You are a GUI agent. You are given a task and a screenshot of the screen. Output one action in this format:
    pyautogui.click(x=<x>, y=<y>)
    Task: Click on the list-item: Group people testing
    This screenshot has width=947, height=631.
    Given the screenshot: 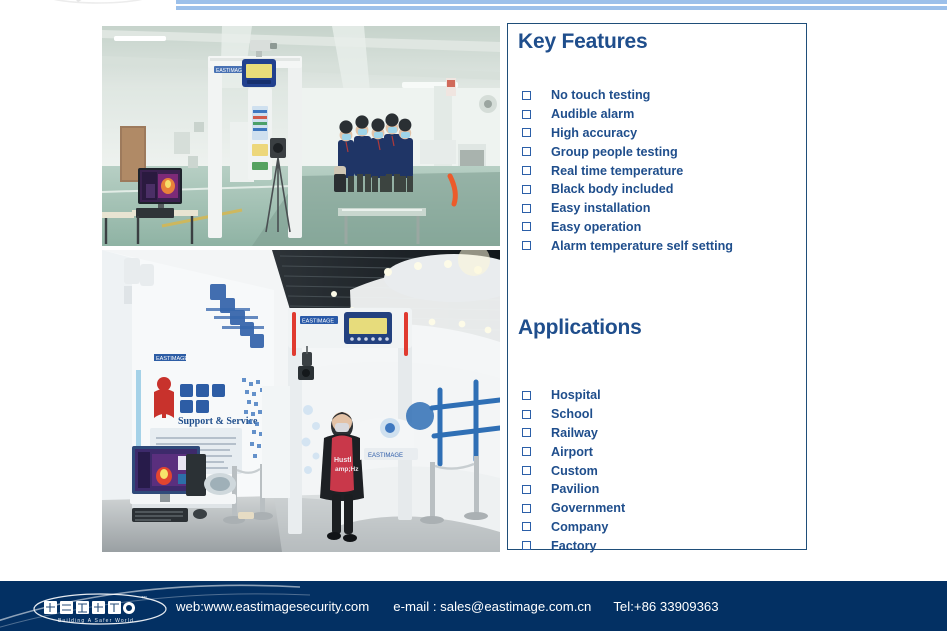 What is the action you would take?
    pyautogui.click(x=625, y=151)
    